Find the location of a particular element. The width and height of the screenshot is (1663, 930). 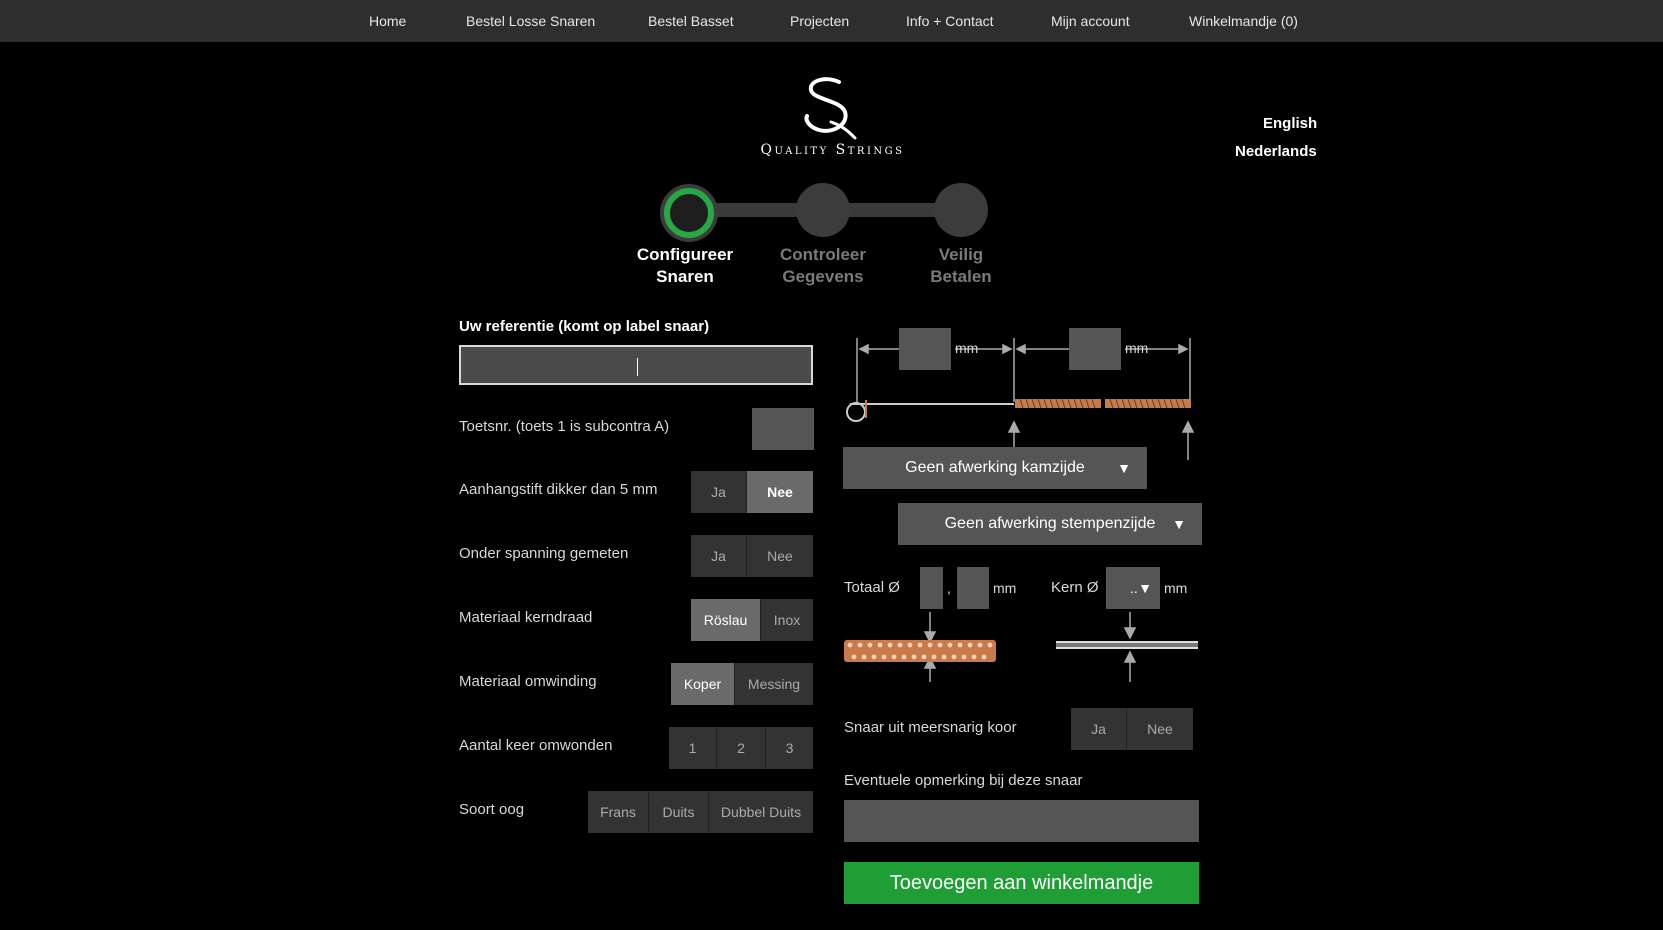

pin-thickness-toggle: Ja Nee is located at coordinates (752, 492).